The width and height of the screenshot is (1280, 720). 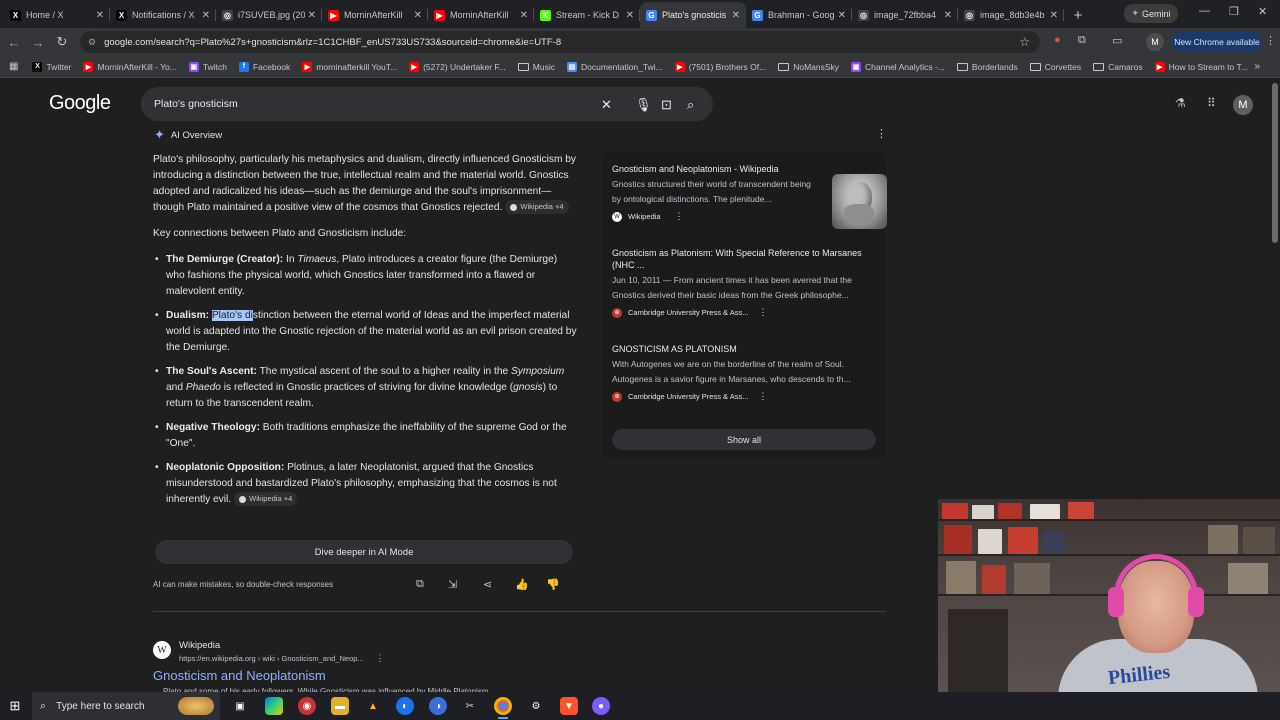 What do you see at coordinates (1151, 13) in the screenshot?
I see `gemini-button: ✦ Gemini` at bounding box center [1151, 13].